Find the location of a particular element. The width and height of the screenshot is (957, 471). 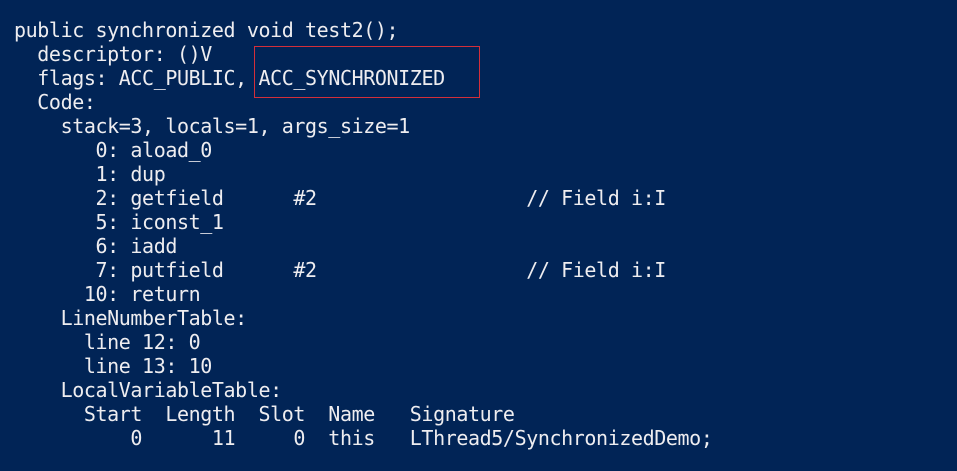

instruction-line: 5: iconst_1 is located at coordinates (119, 222).